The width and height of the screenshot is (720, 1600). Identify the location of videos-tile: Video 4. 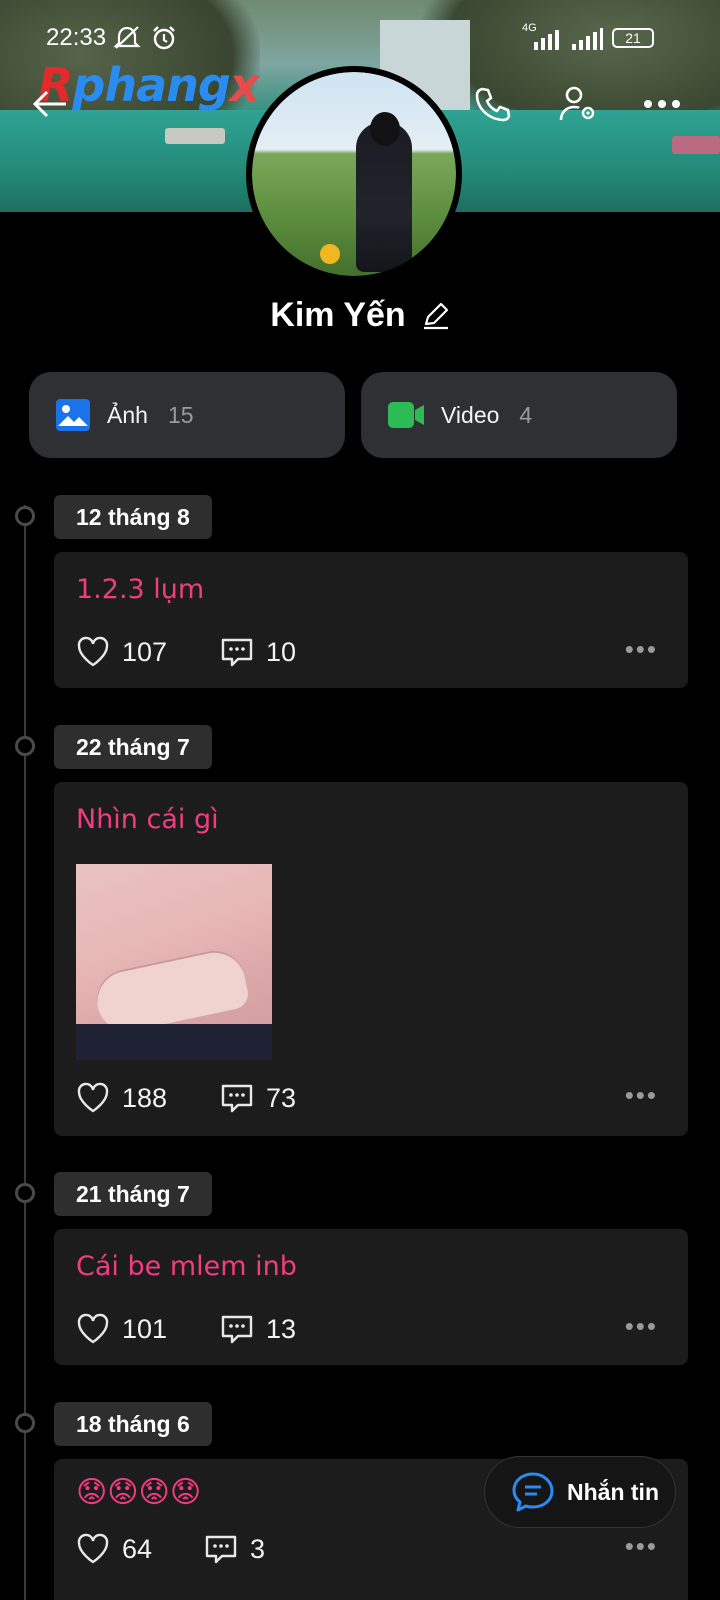
(519, 415).